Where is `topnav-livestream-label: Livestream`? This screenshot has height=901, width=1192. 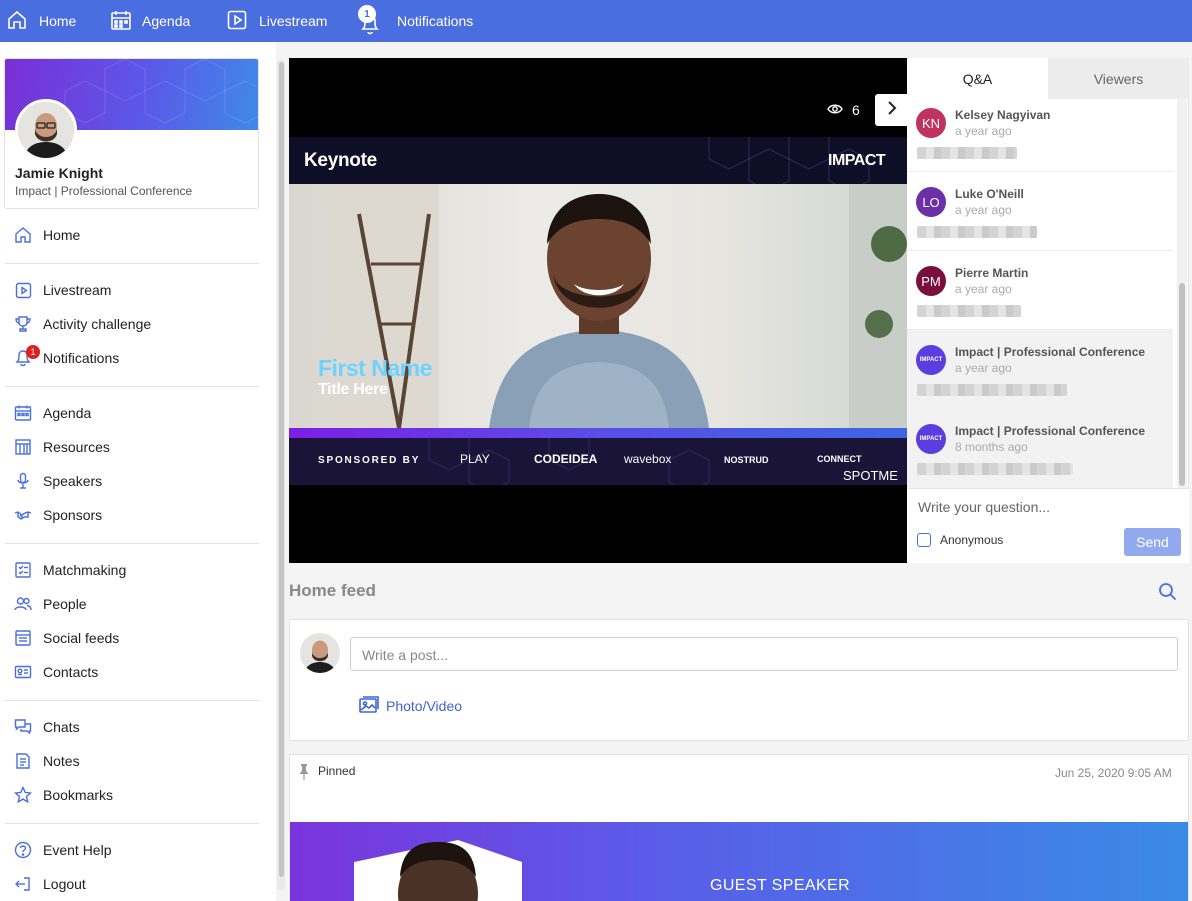 topnav-livestream-label: Livestream is located at coordinates (293, 21).